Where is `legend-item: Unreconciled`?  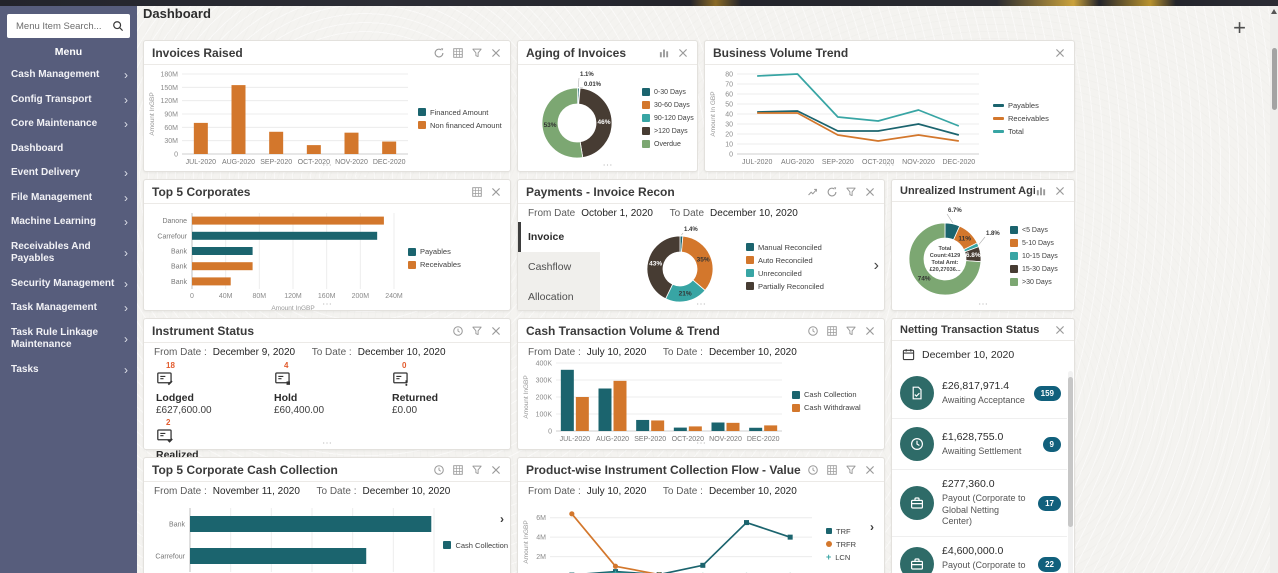
legend-item: Unreconciled is located at coordinates (785, 273).